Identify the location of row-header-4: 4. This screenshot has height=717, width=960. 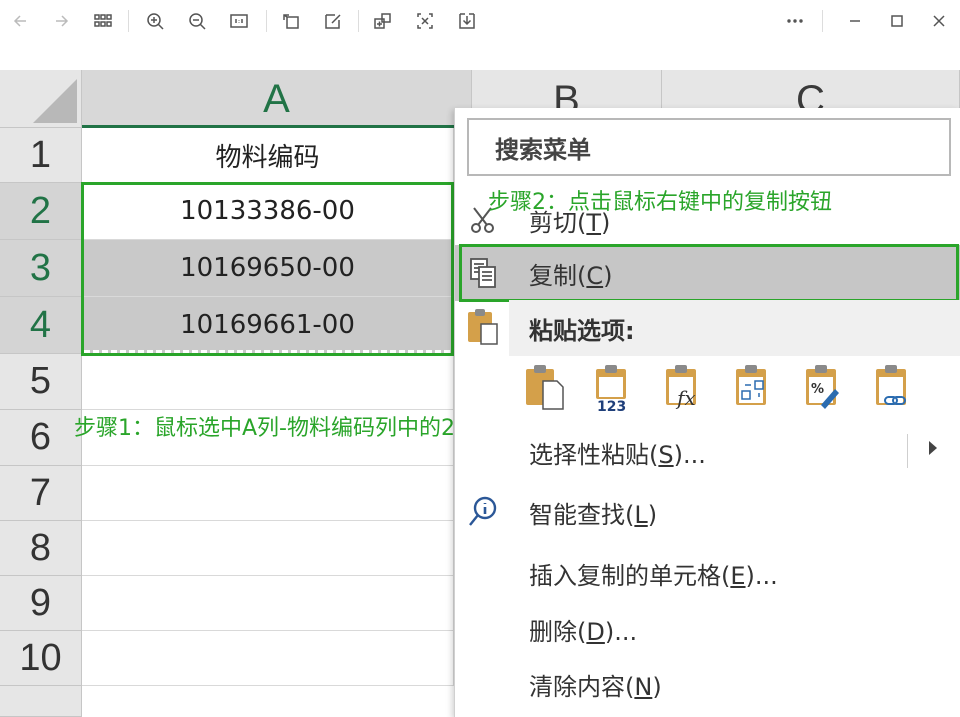
(41, 325).